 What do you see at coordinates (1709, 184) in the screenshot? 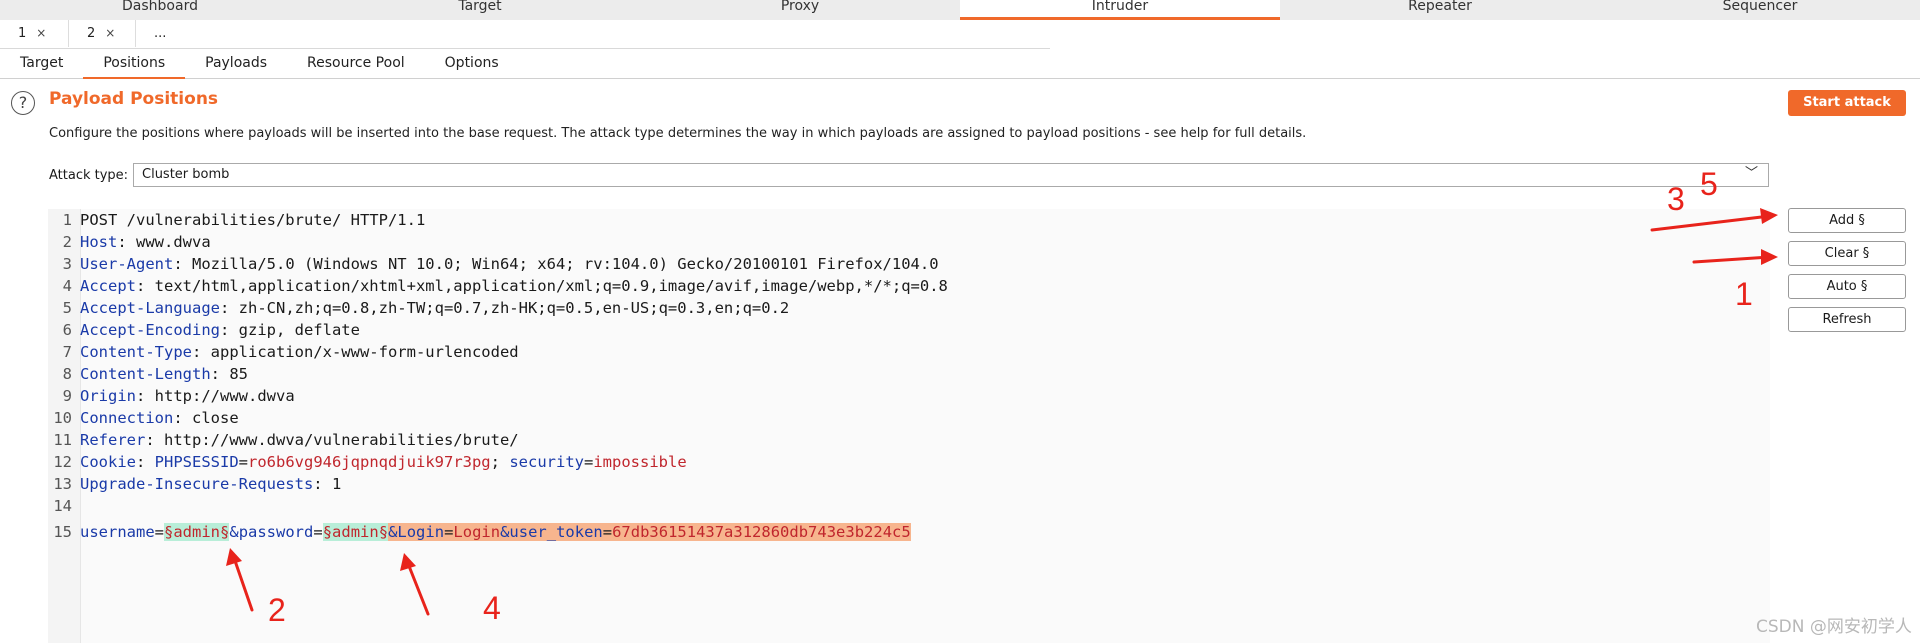
I see `annotation-label: 5` at bounding box center [1709, 184].